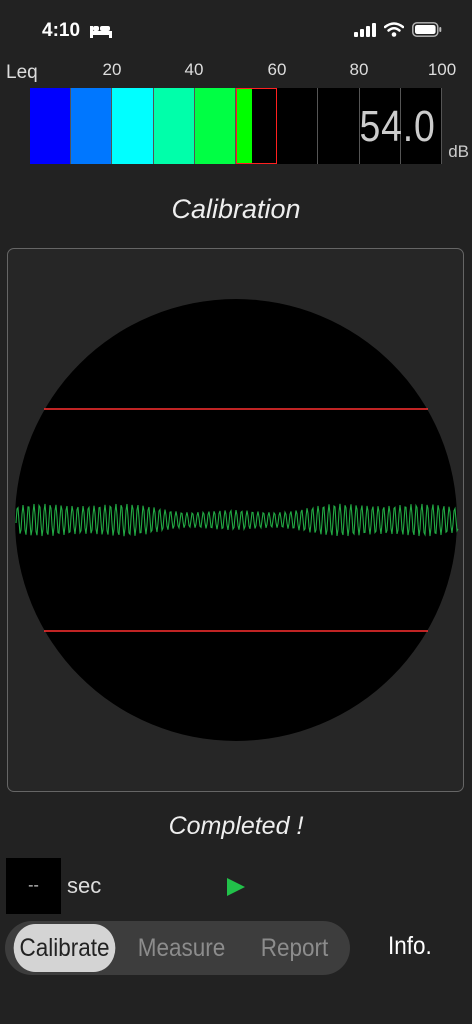 This screenshot has height=1024, width=472. Describe the element at coordinates (101, 32) in the screenshot. I see `sleep-focus-icon` at that location.